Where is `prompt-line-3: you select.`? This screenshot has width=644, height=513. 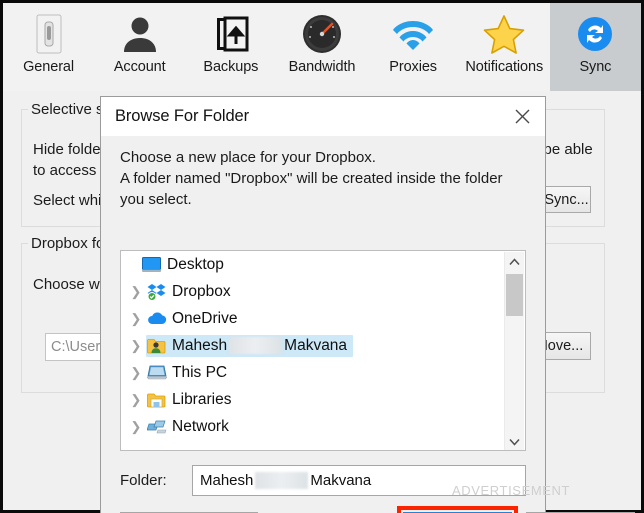 prompt-line-3: you select. is located at coordinates (156, 199).